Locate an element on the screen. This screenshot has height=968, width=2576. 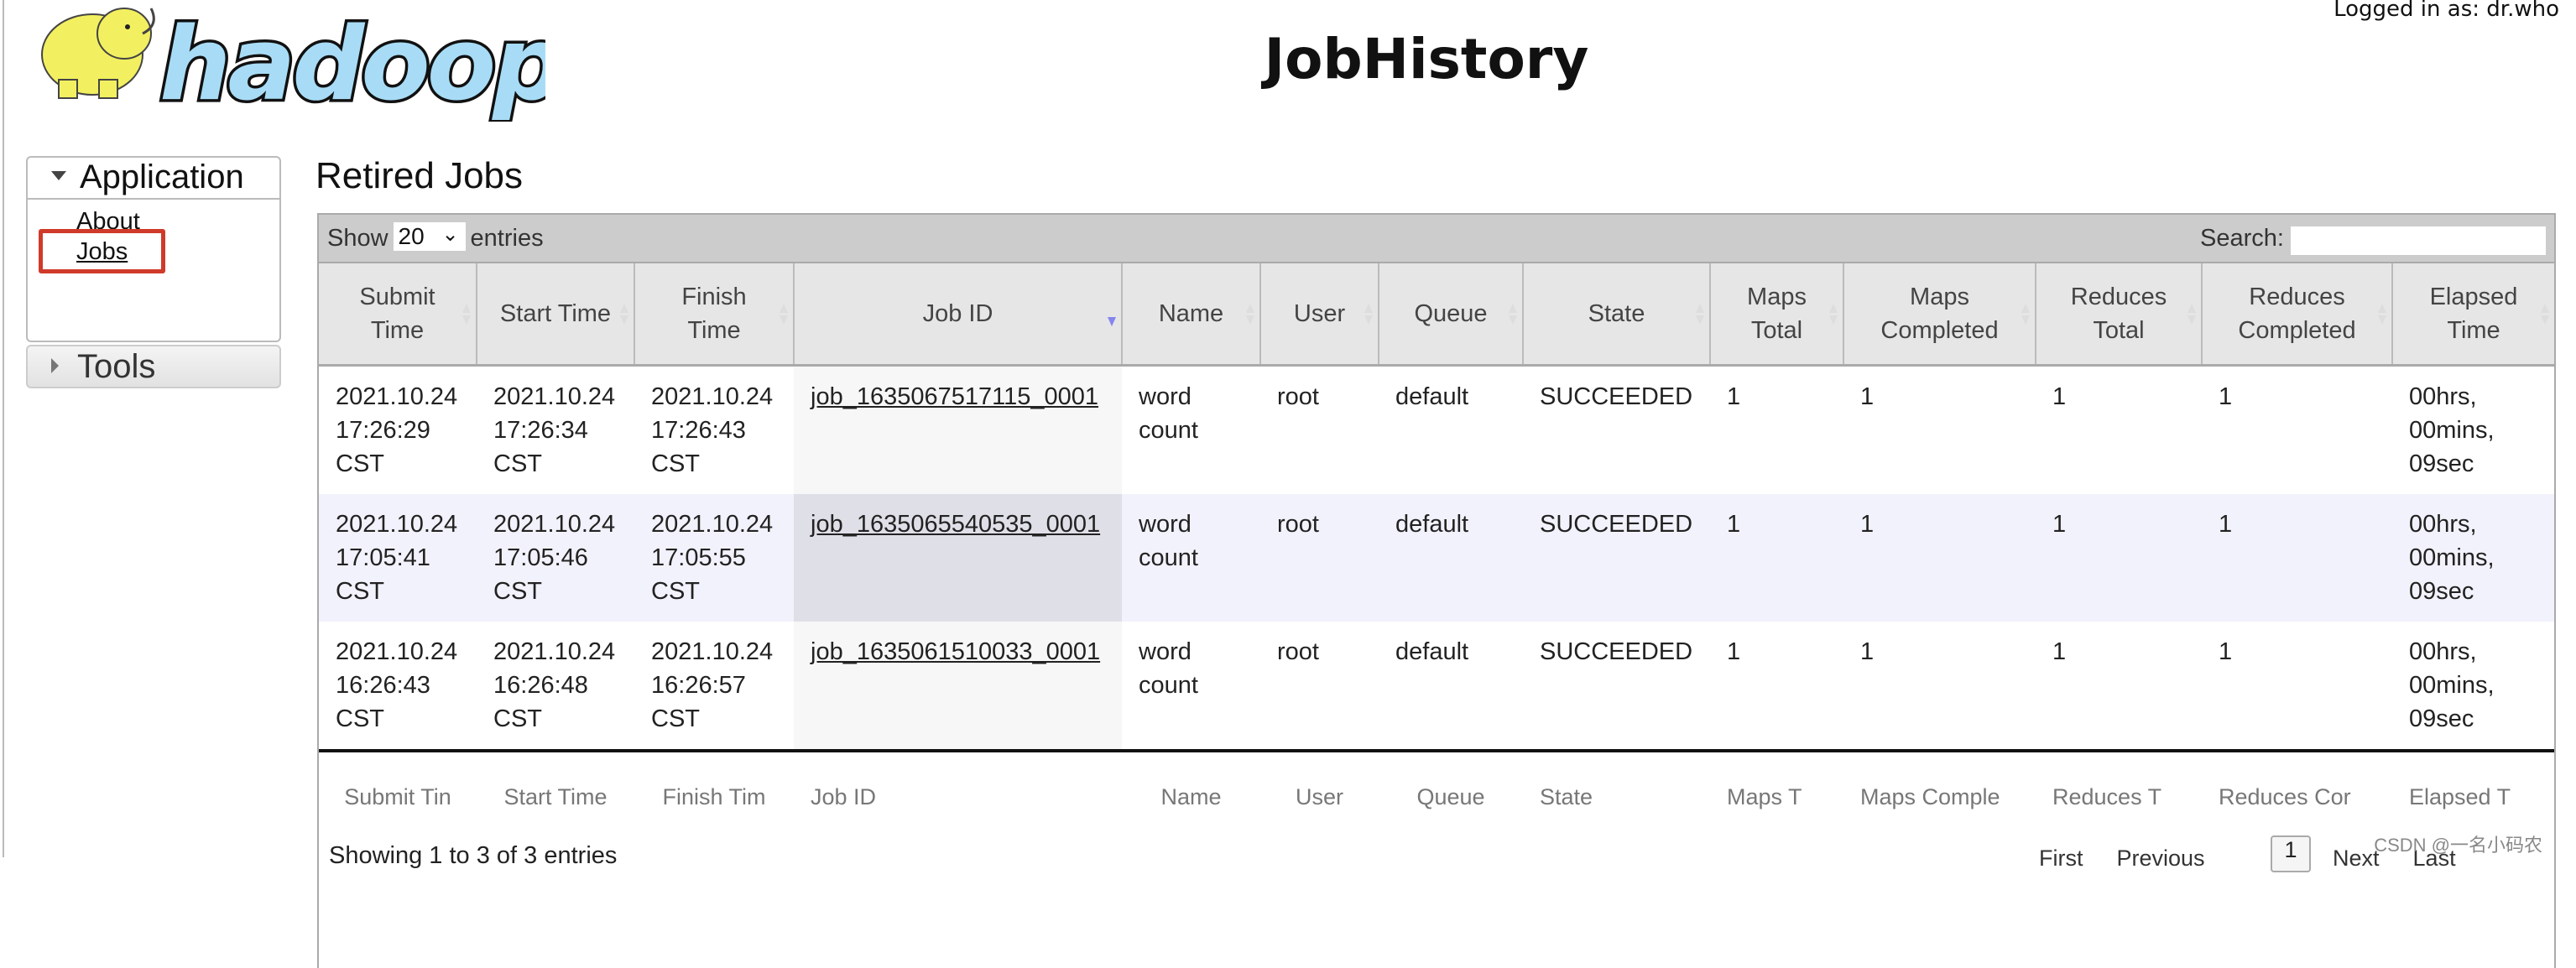
column-header-label: Start Time is located at coordinates (555, 313).